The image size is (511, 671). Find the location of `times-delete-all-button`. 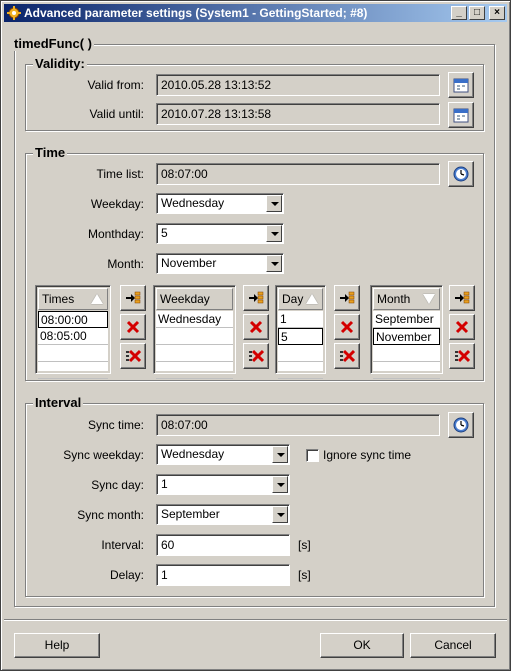

times-delete-all-button is located at coordinates (133, 356).